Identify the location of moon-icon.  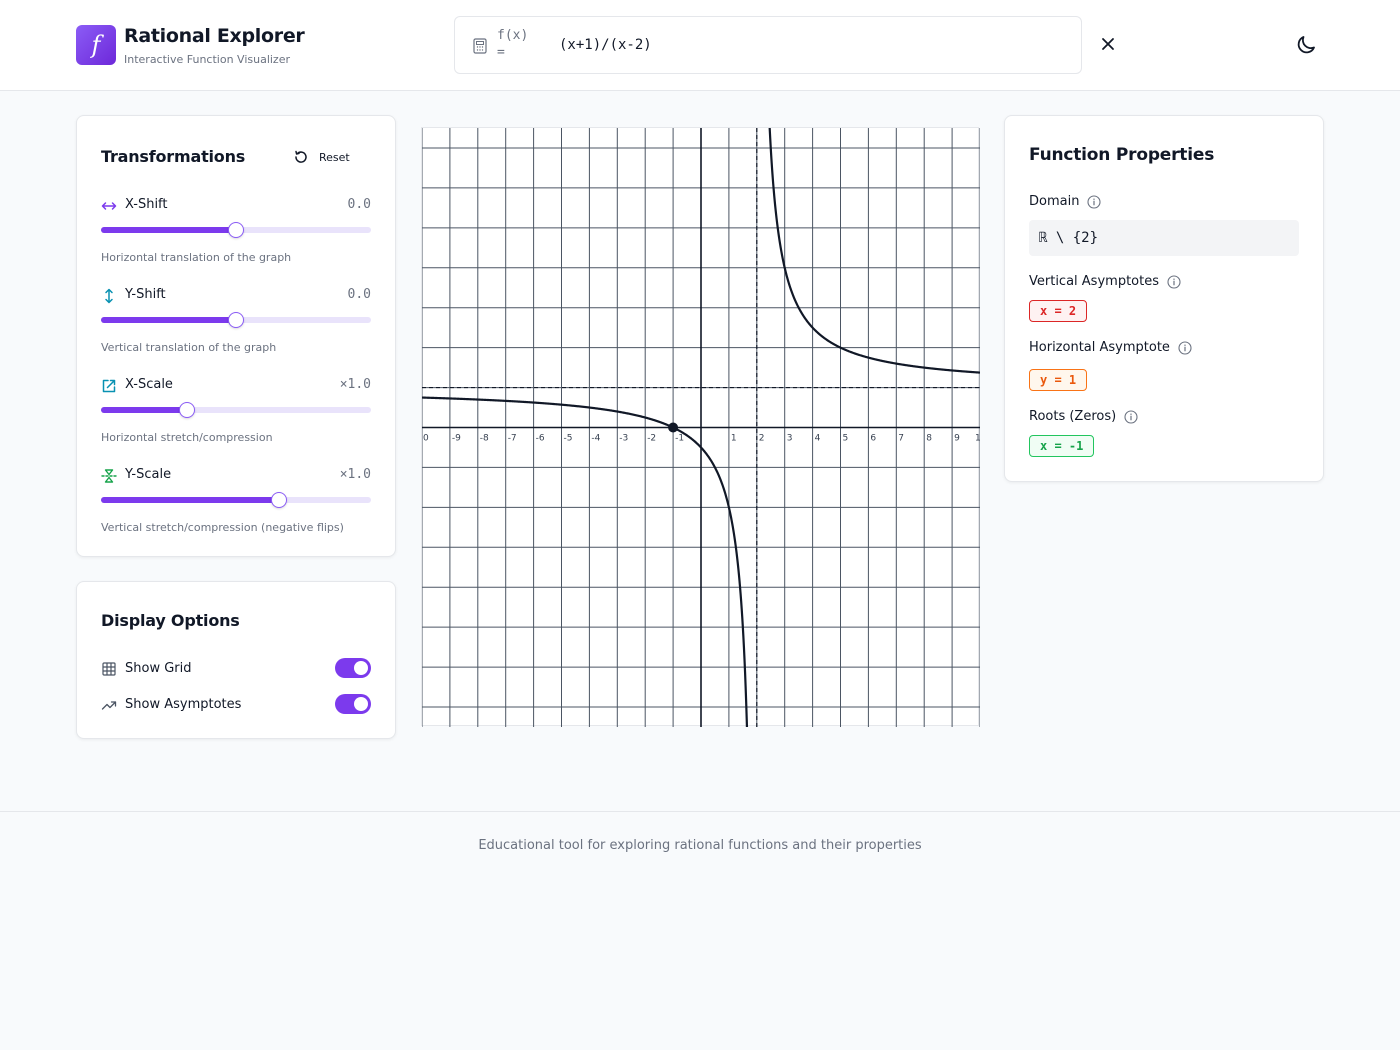
(1306, 45).